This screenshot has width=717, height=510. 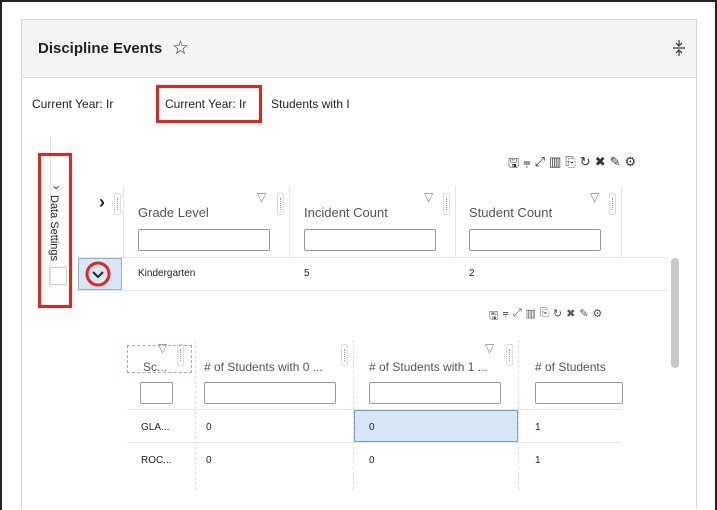 What do you see at coordinates (436, 426) in the screenshot?
I see `selected-cell` at bounding box center [436, 426].